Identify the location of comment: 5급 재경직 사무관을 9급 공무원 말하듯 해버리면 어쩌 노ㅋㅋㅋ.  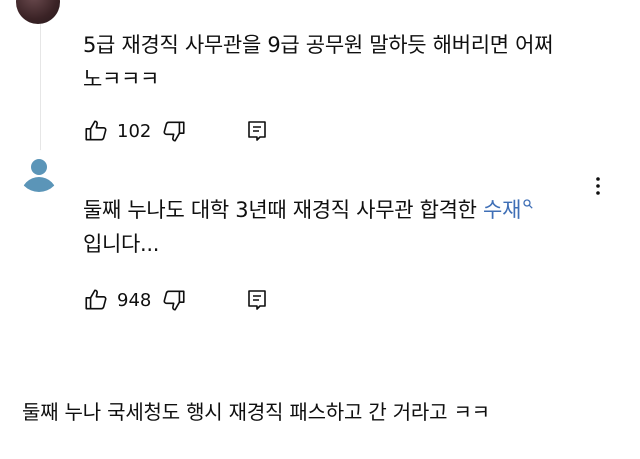
(343, 62).